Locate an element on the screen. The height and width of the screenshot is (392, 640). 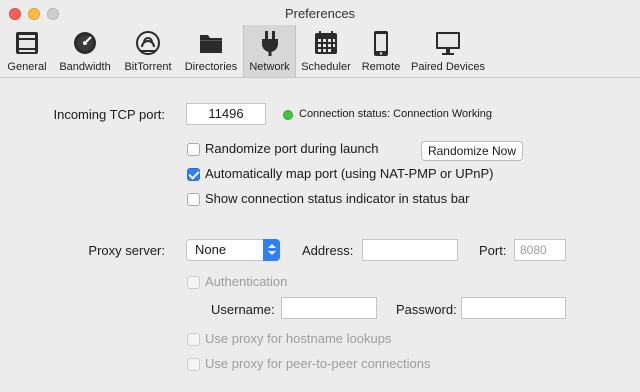
preferences-toolbar: General Bandwidth BitTorrent Directories is located at coordinates (320, 51).